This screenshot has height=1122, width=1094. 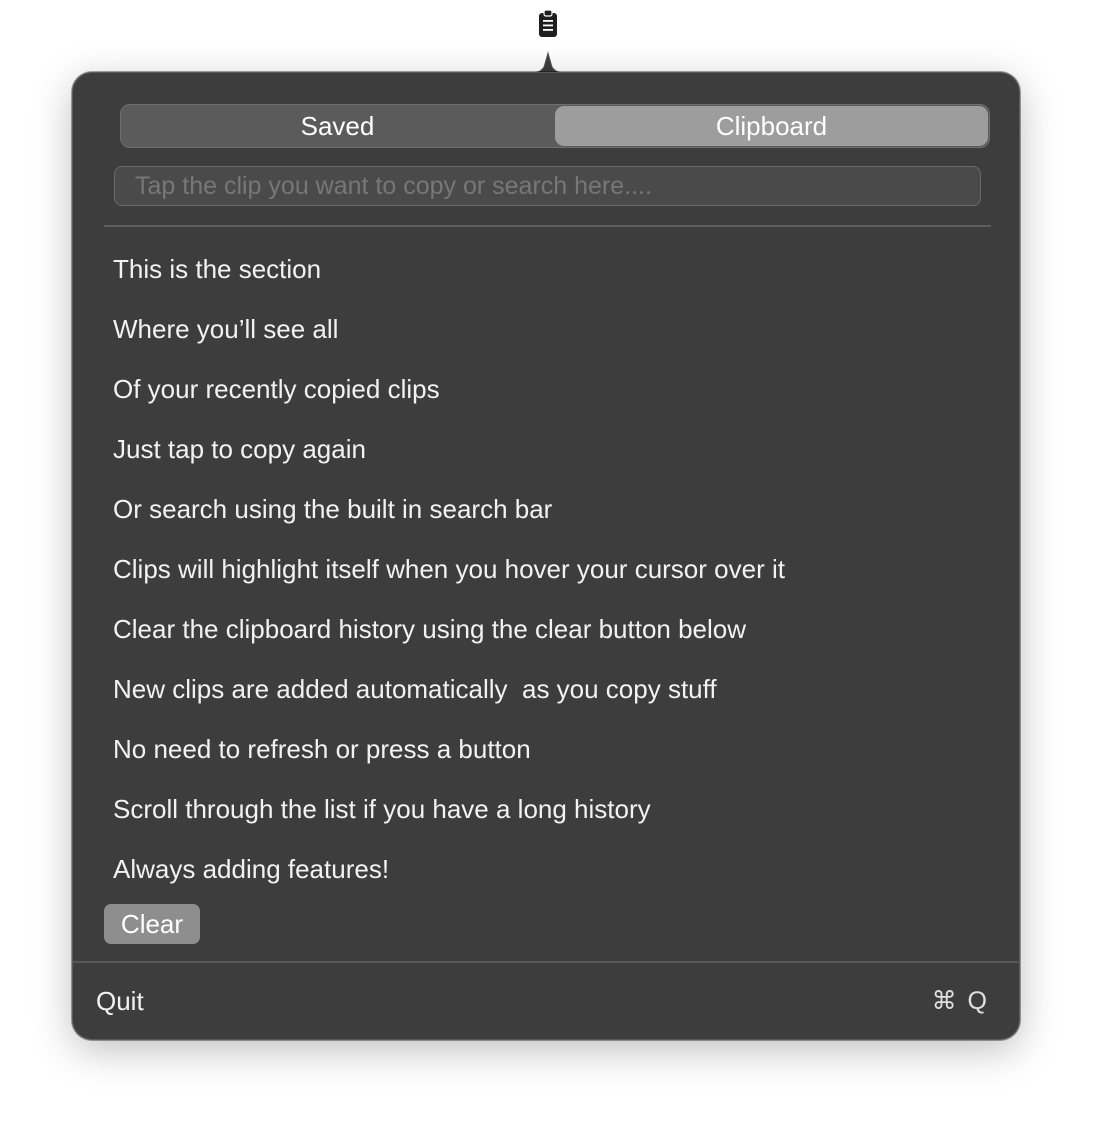 What do you see at coordinates (152, 924) in the screenshot?
I see `clear-button: Clear` at bounding box center [152, 924].